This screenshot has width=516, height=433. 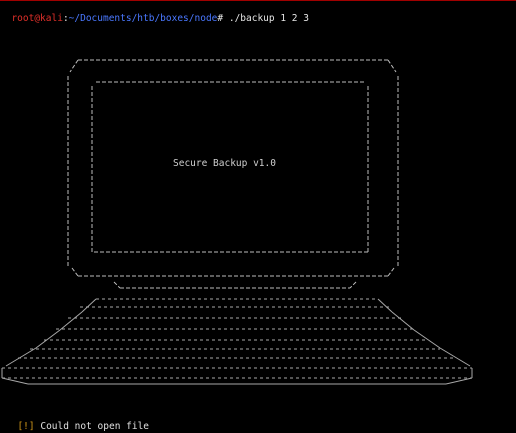 What do you see at coordinates (26, 426) in the screenshot?
I see `warning-marker: [!]` at bounding box center [26, 426].